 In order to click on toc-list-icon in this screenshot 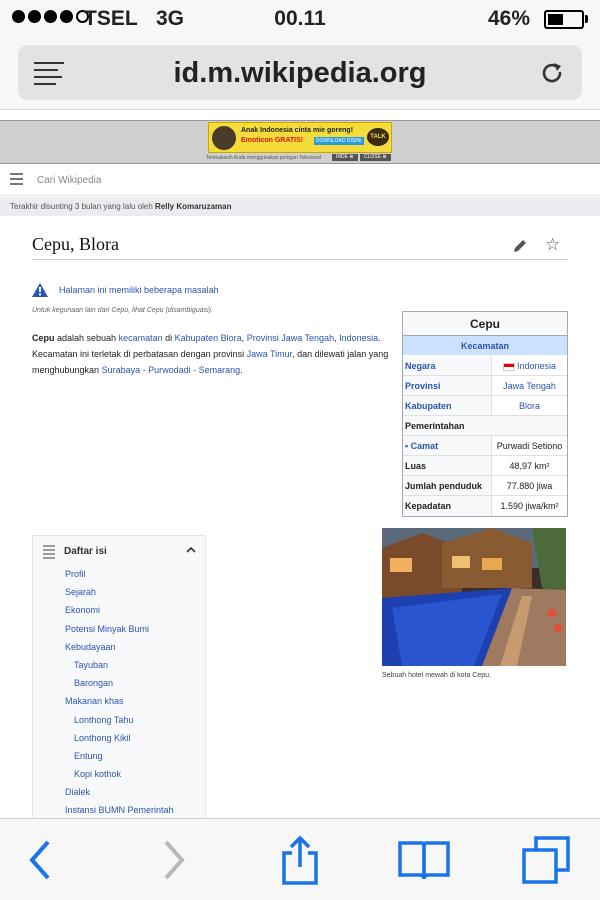, I will do `click(49, 553)`.